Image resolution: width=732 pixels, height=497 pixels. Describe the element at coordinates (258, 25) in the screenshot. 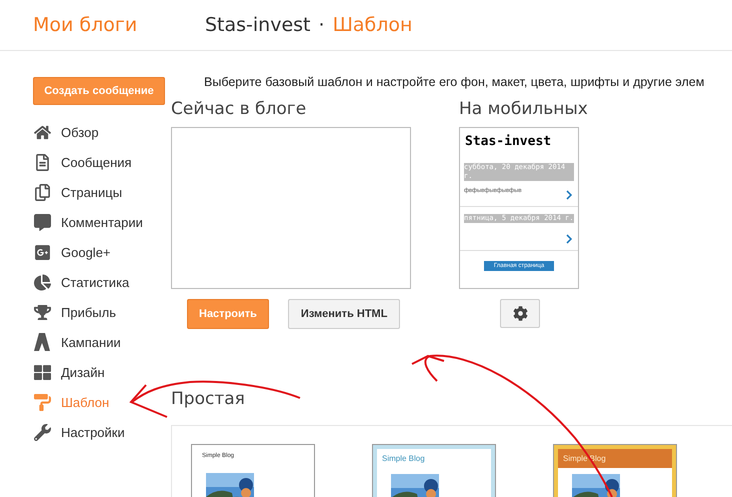

I see `blog-name: Stas-invest` at that location.